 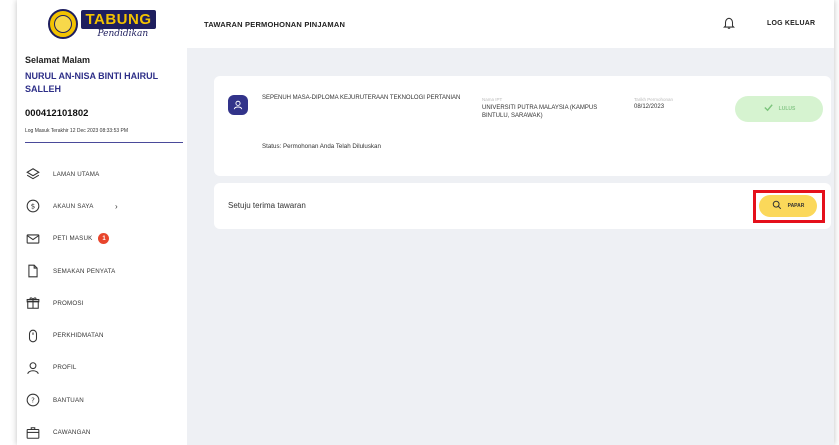 I want to click on application-date: 08/12/2023, so click(x=649, y=107).